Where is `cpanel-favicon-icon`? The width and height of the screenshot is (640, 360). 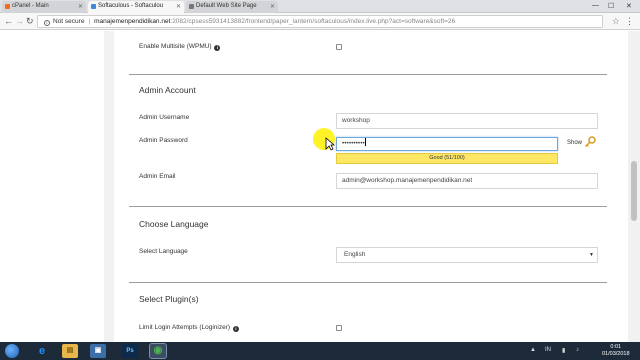
cpanel-favicon-icon is located at coordinates (7, 6).